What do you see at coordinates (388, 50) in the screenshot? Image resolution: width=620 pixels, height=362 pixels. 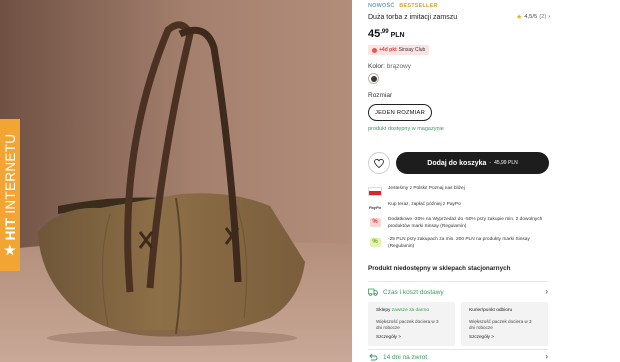 I see `club-points: +4d pkt` at bounding box center [388, 50].